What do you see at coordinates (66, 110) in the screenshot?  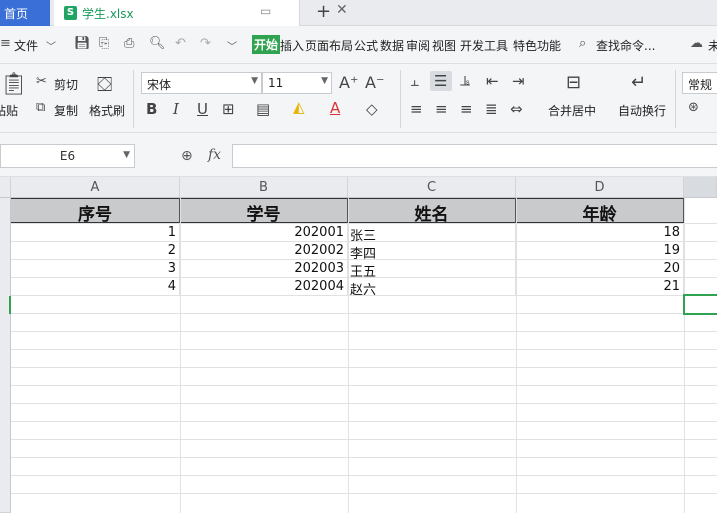 I see `copy-button: 复制` at bounding box center [66, 110].